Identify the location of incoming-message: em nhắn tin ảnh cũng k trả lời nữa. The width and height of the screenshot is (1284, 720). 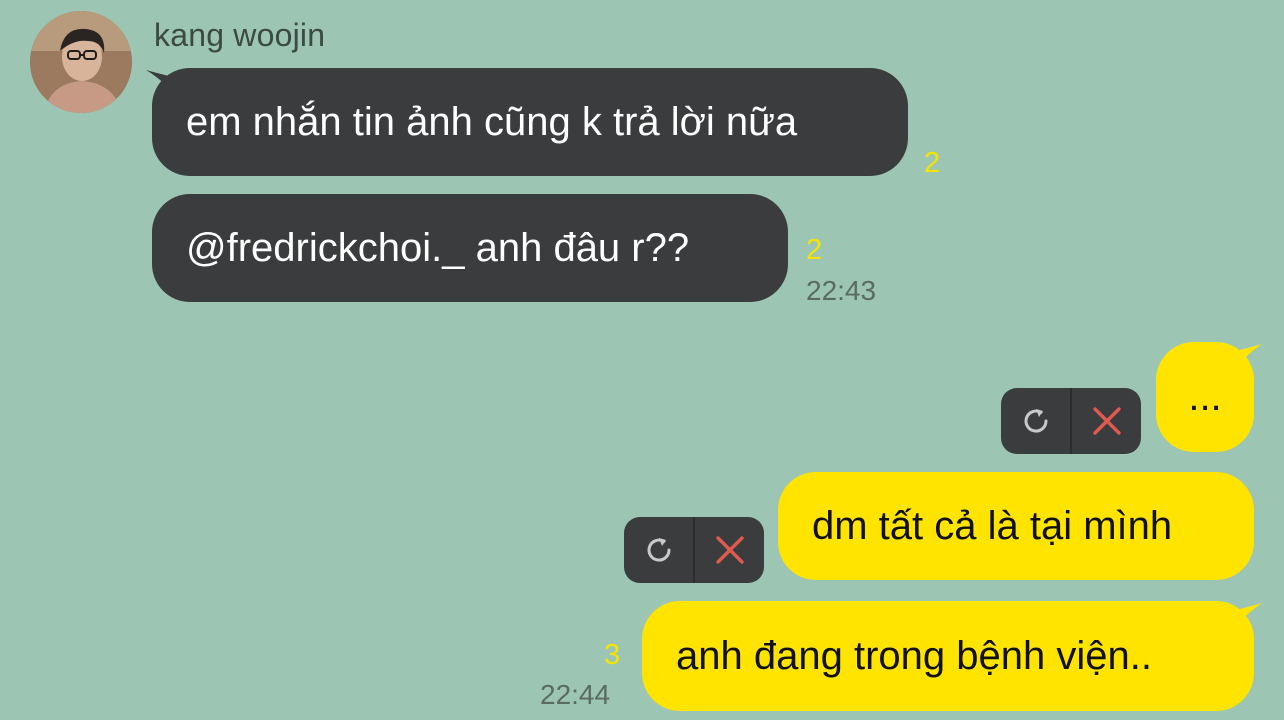
(530, 122).